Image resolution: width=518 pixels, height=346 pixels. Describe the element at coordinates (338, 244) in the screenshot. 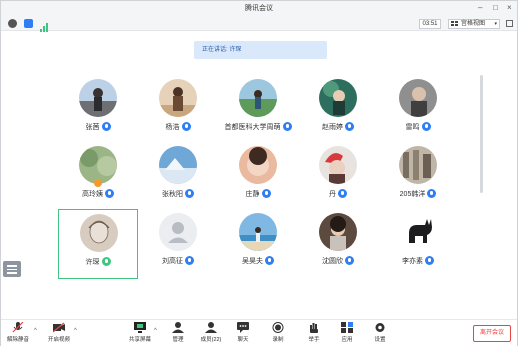

I see `participant-tile: 沈圆欣` at that location.